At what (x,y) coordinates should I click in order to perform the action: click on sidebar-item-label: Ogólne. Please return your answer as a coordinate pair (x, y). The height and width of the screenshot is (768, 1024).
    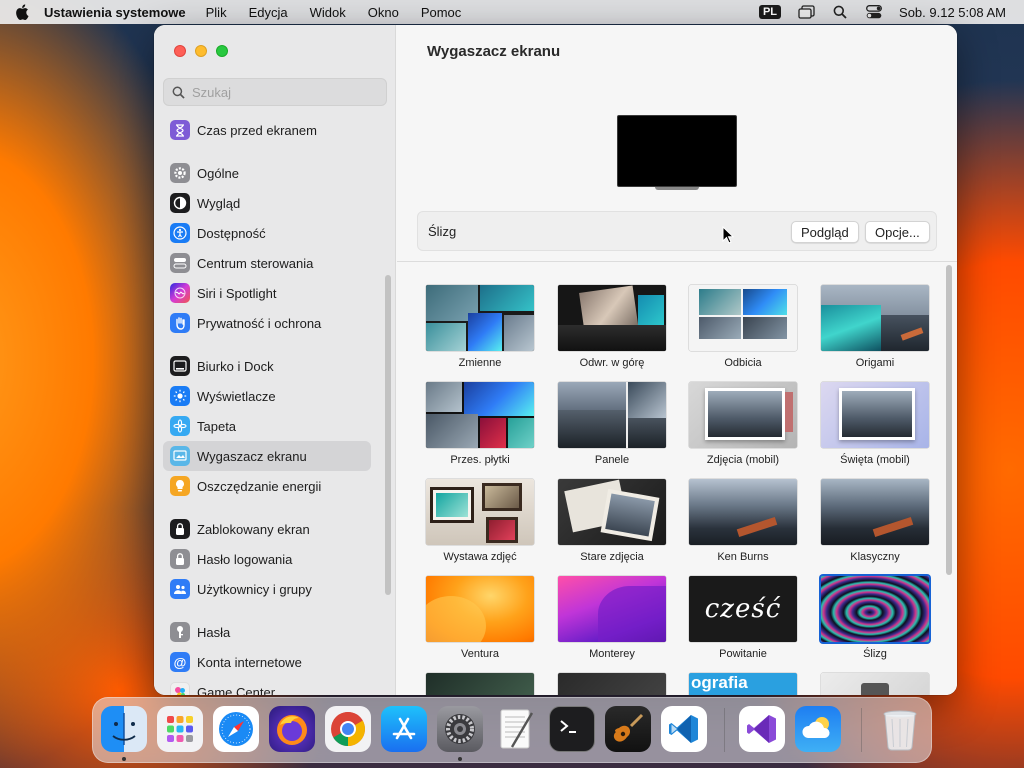
    Looking at the image, I should click on (218, 173).